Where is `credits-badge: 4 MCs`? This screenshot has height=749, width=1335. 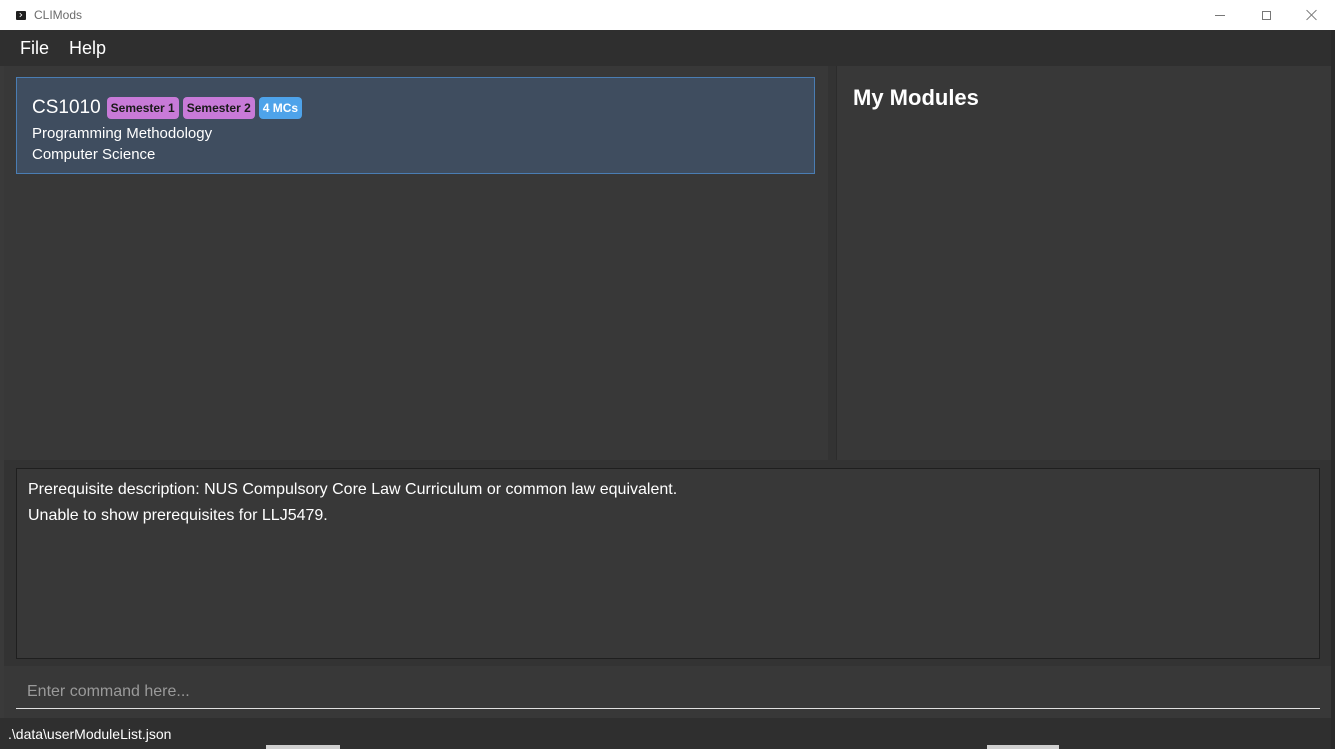
credits-badge: 4 MCs is located at coordinates (280, 108).